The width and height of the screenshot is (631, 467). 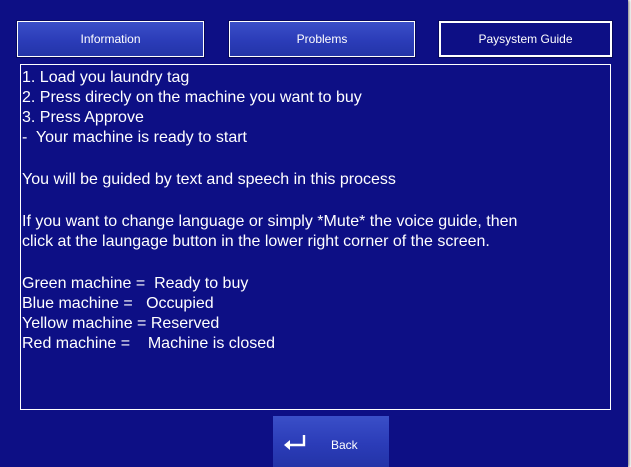 I want to click on back-button-label: Back, so click(x=344, y=445).